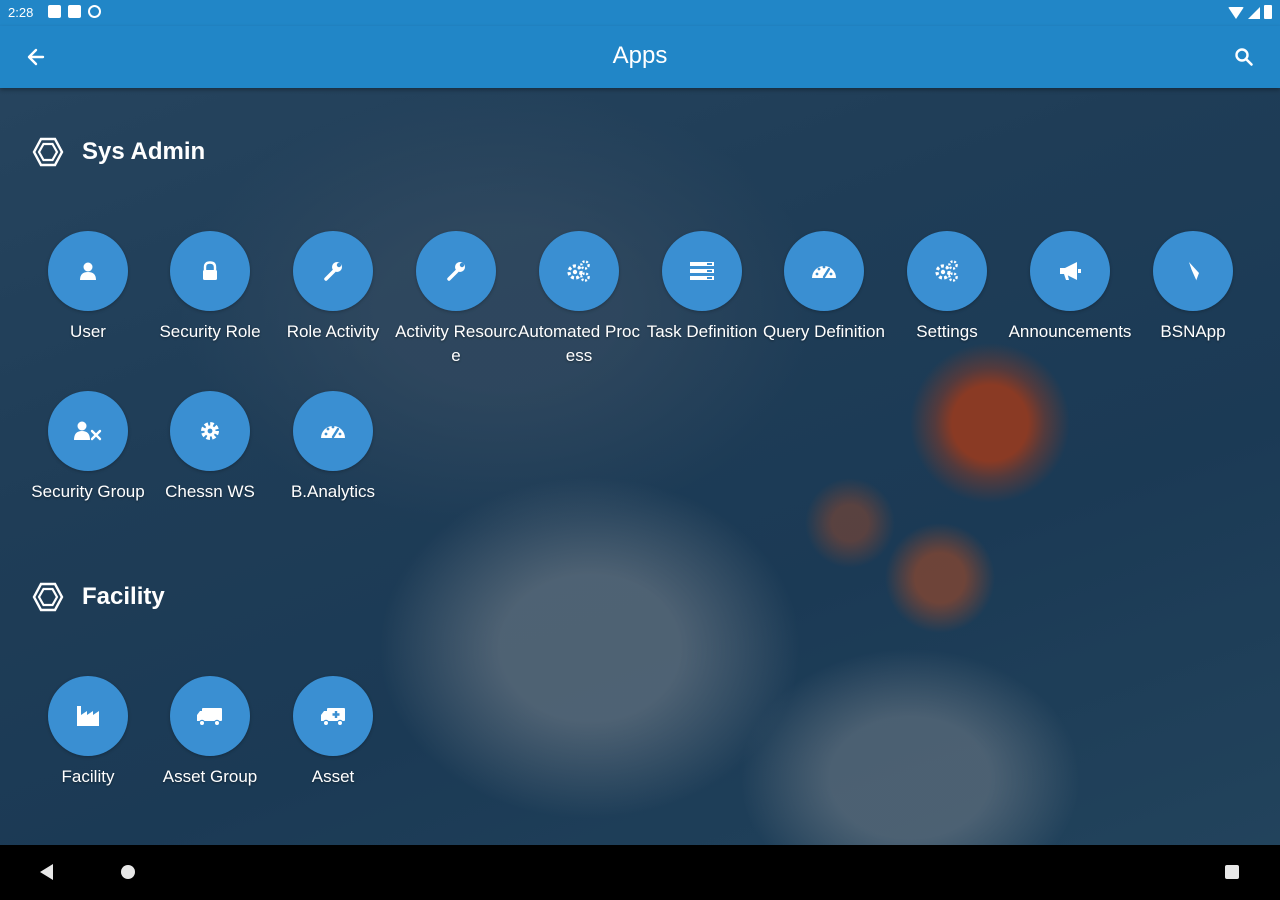 This screenshot has width=1280, height=900. Describe the element at coordinates (21, 12) in the screenshot. I see `status-time: 2:28` at that location.